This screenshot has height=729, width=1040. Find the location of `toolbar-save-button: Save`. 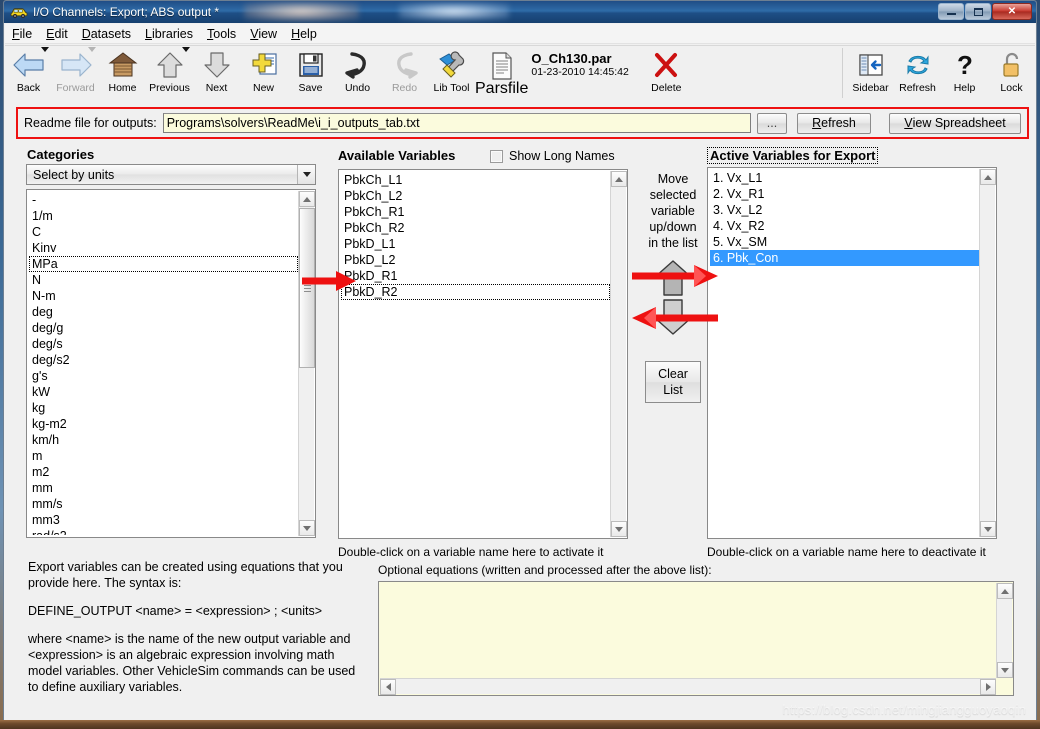

toolbar-save-button: Save is located at coordinates (310, 72).